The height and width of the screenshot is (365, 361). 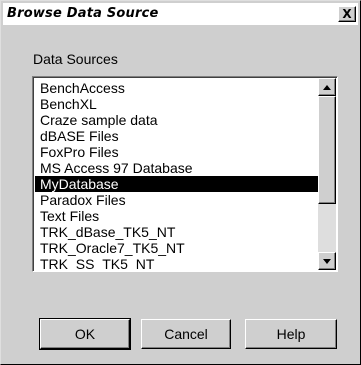 I want to click on data-sources-label: Data Sources, so click(x=75, y=59).